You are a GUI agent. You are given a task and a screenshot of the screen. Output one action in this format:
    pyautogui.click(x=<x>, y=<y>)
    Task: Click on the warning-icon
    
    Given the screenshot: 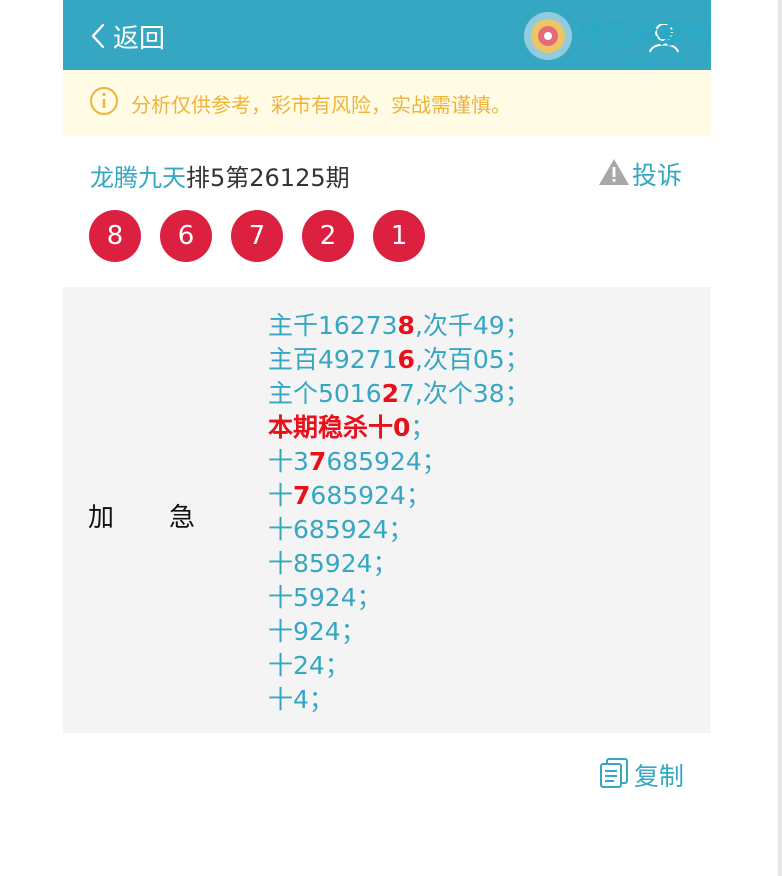 What is the action you would take?
    pyautogui.click(x=614, y=174)
    